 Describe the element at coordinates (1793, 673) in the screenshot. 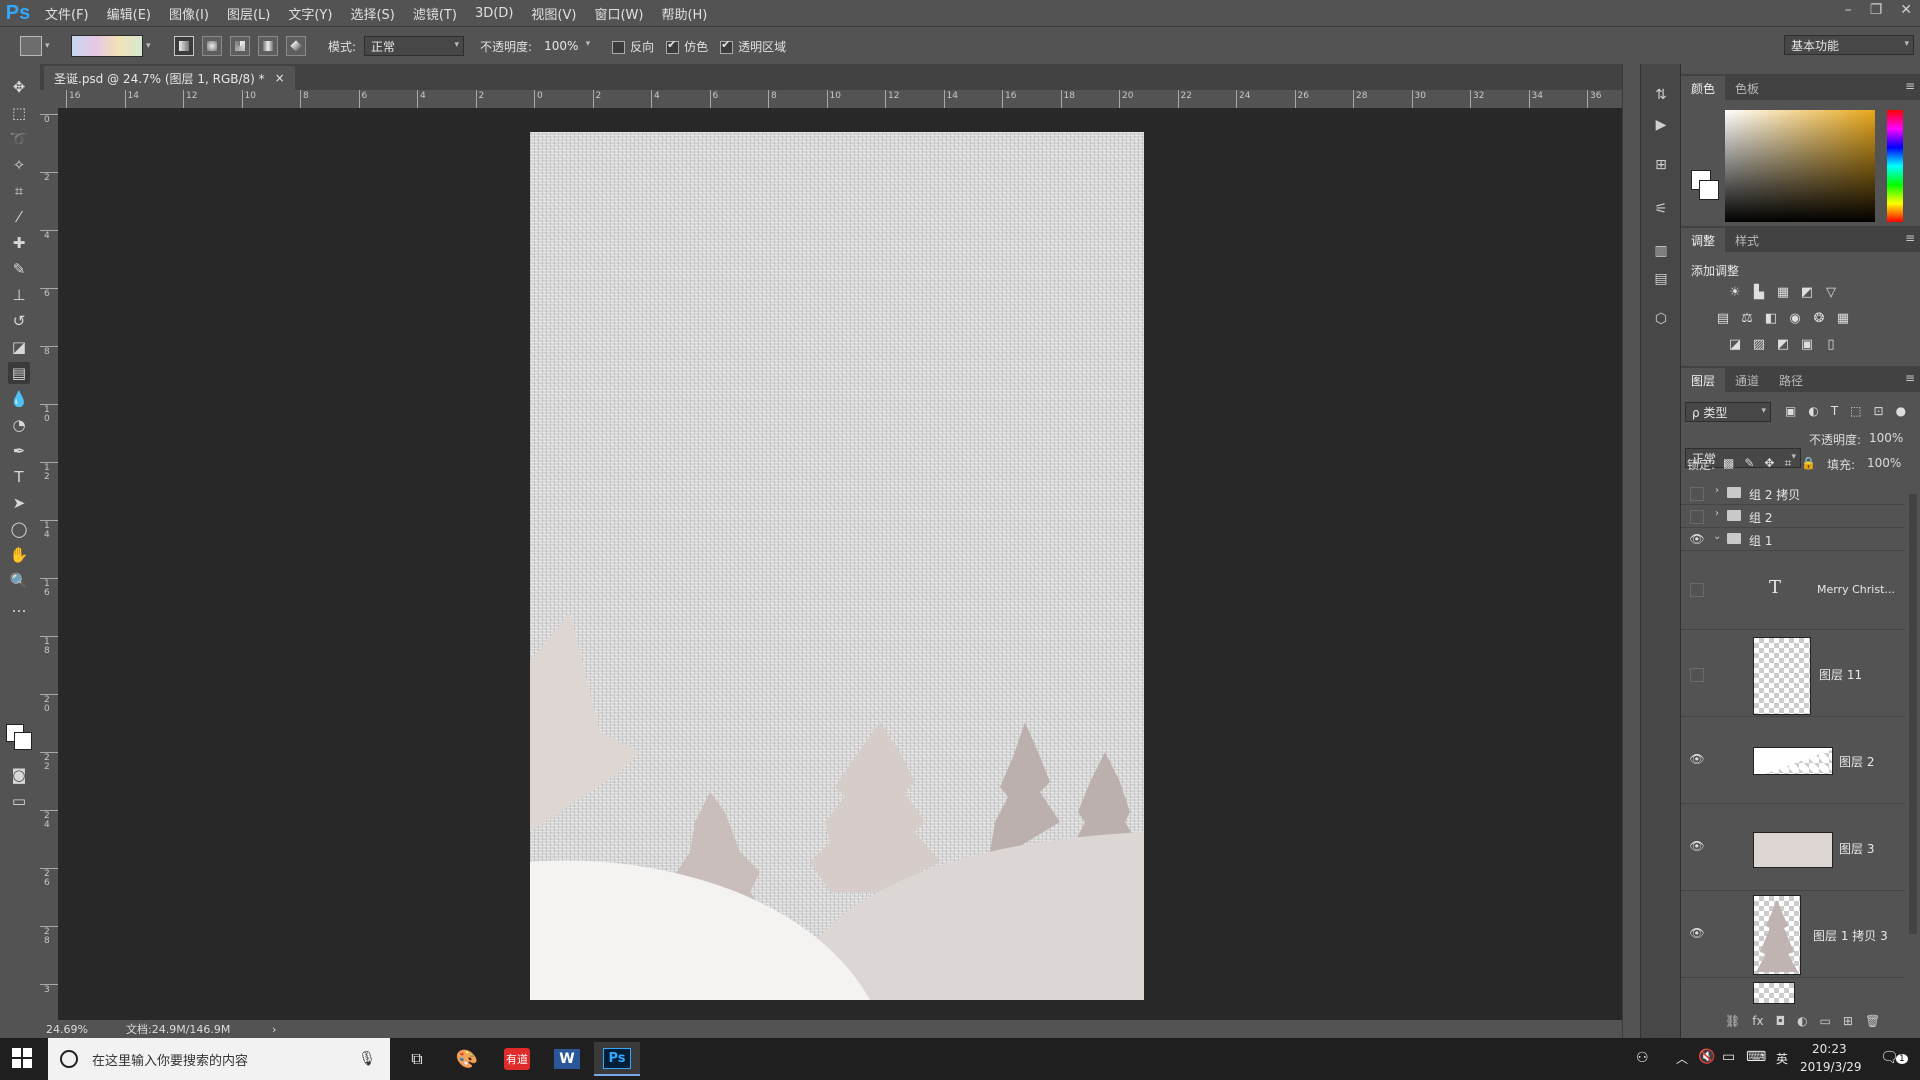

I see `layer-row-layer-11: 图层 11` at that location.